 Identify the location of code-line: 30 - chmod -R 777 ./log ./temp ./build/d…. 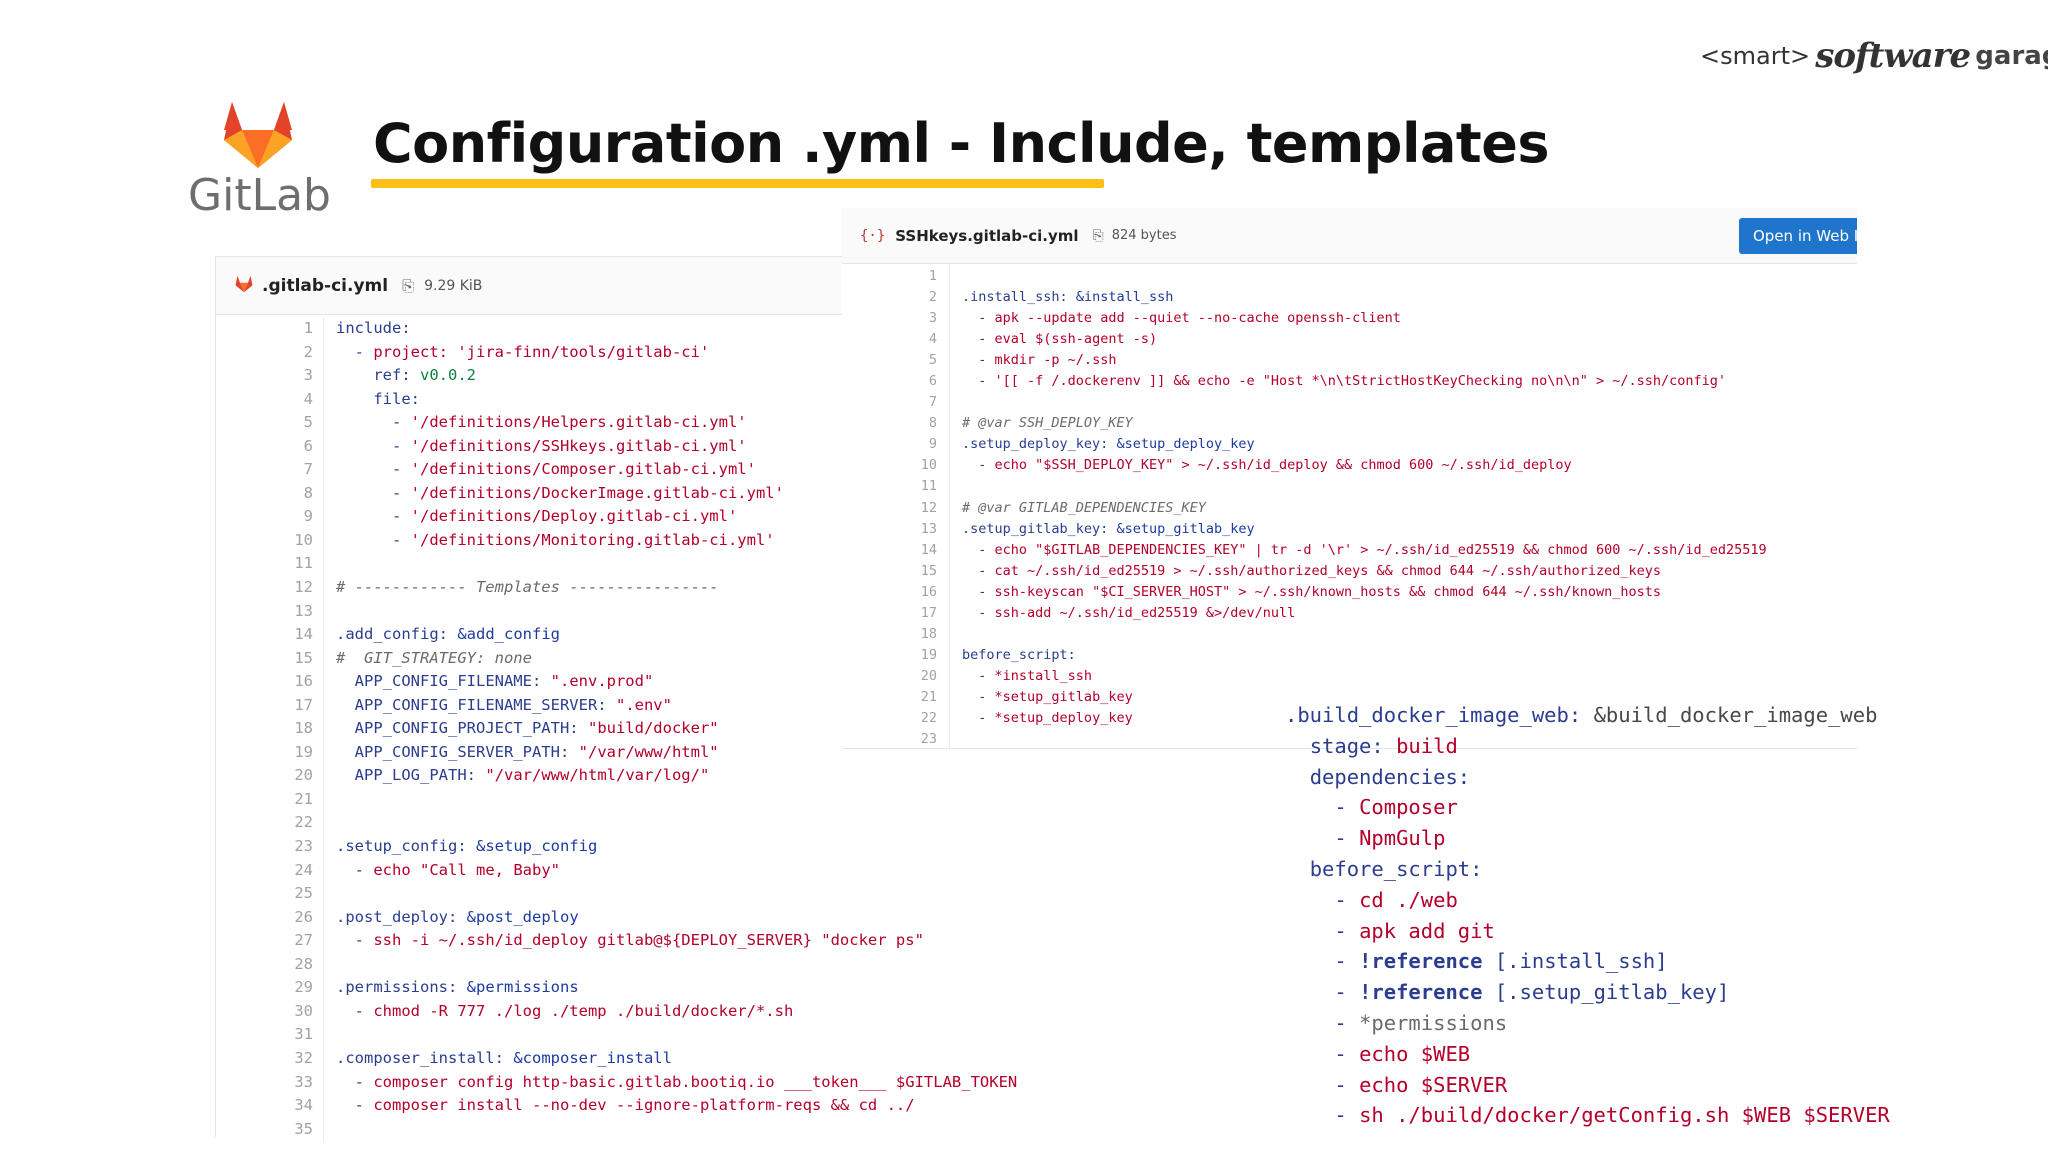
(531, 1011).